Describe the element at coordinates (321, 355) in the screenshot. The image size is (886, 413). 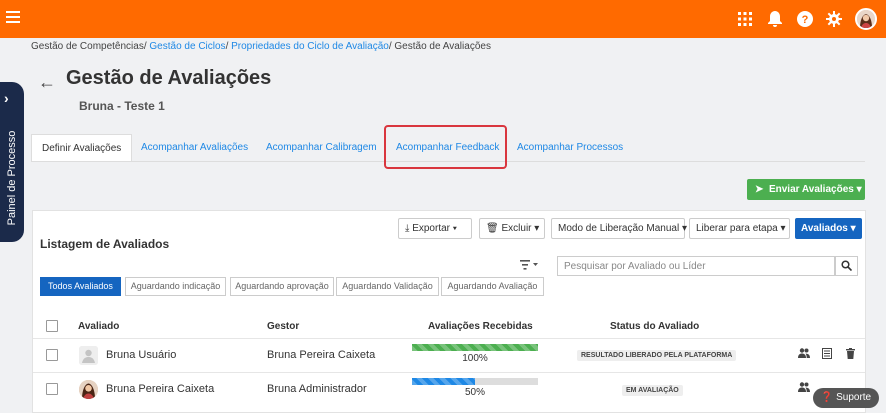
I see `row-manager: Bruna Pereira Caixeta` at that location.